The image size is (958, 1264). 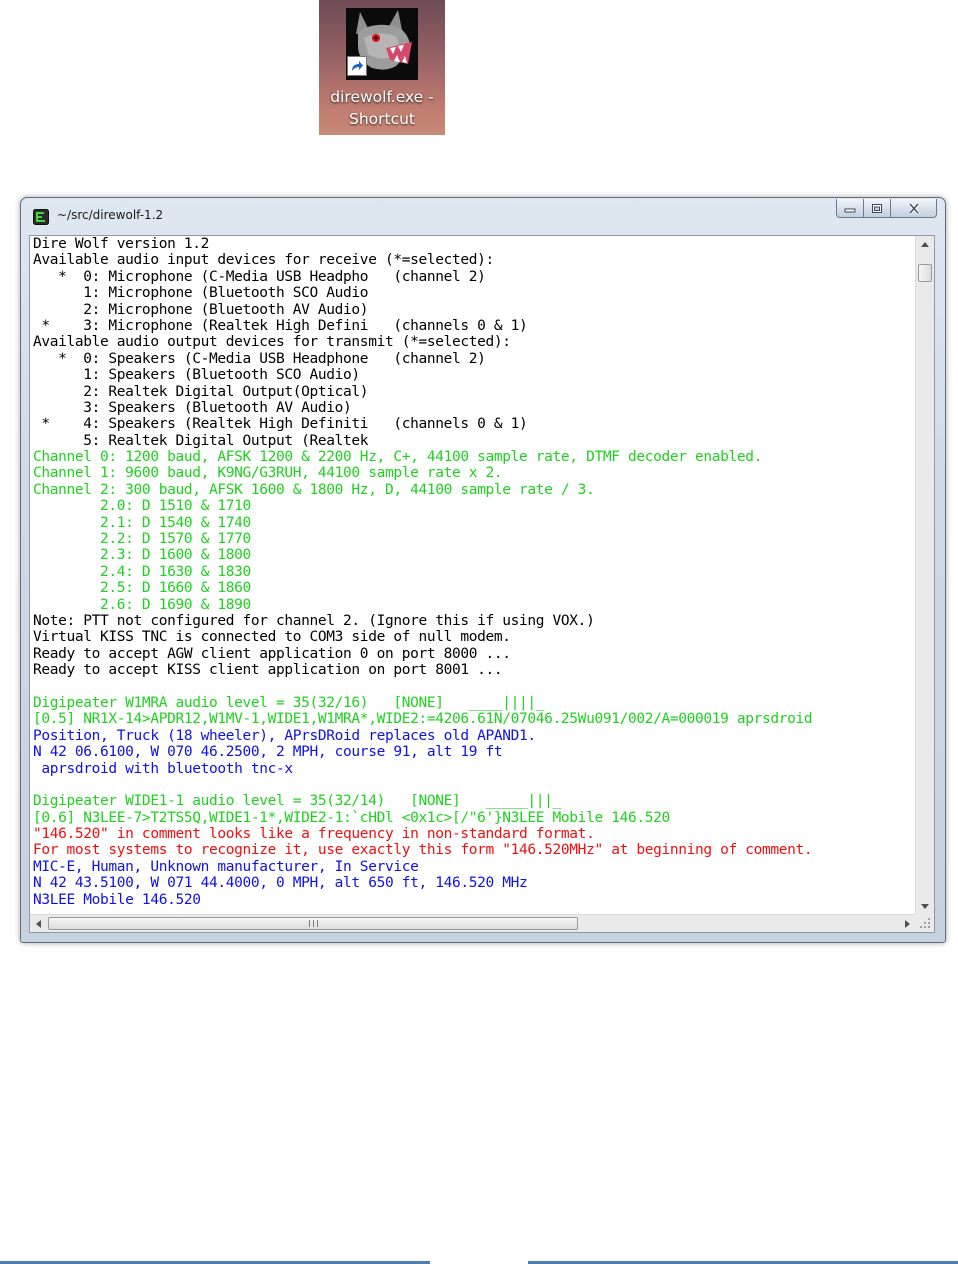 What do you see at coordinates (142, 506) in the screenshot?
I see `console-line: 2.0: D 1510 & 1710` at bounding box center [142, 506].